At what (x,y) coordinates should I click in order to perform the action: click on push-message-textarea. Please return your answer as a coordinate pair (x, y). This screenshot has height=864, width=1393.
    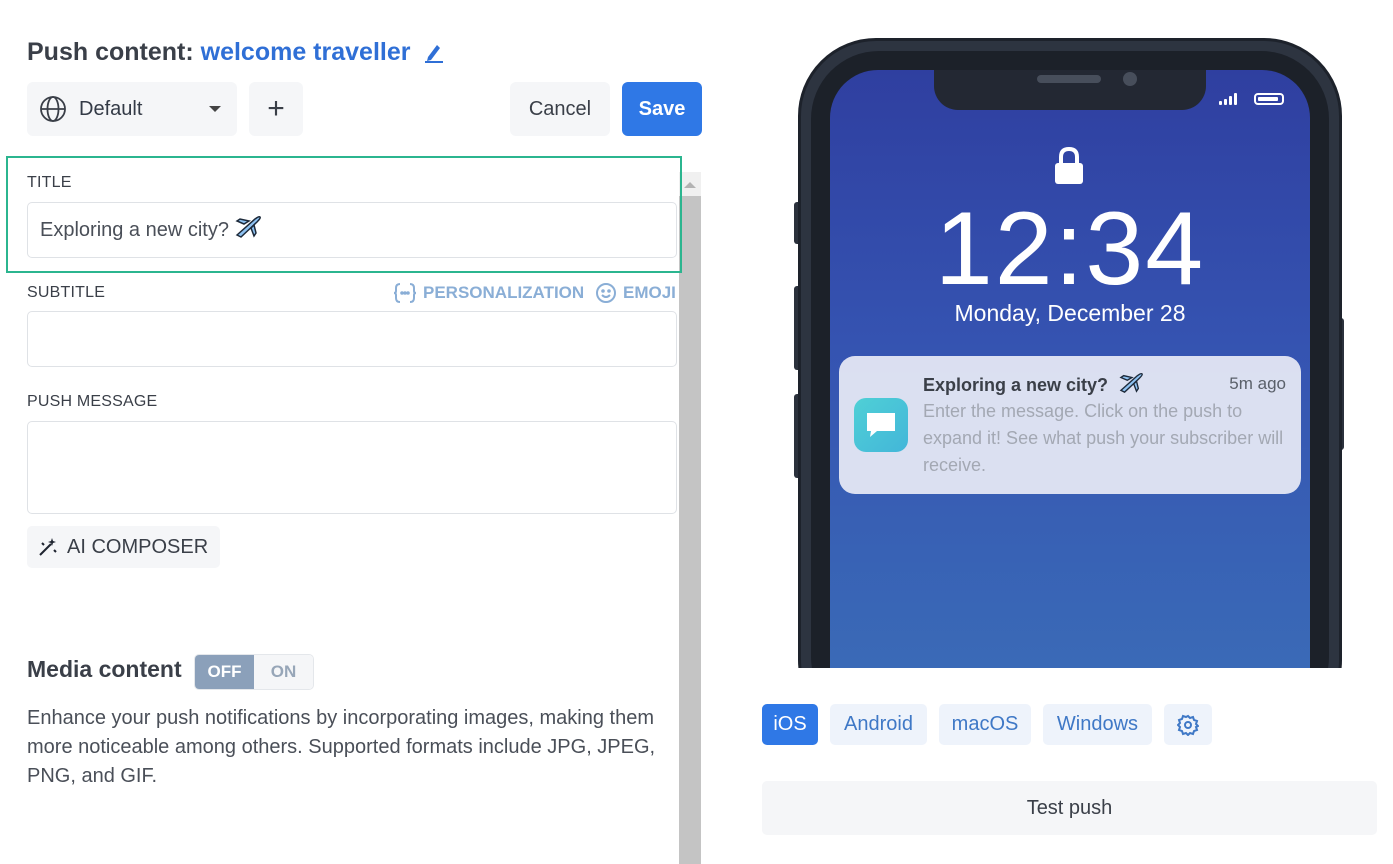
    Looking at the image, I should click on (352, 467).